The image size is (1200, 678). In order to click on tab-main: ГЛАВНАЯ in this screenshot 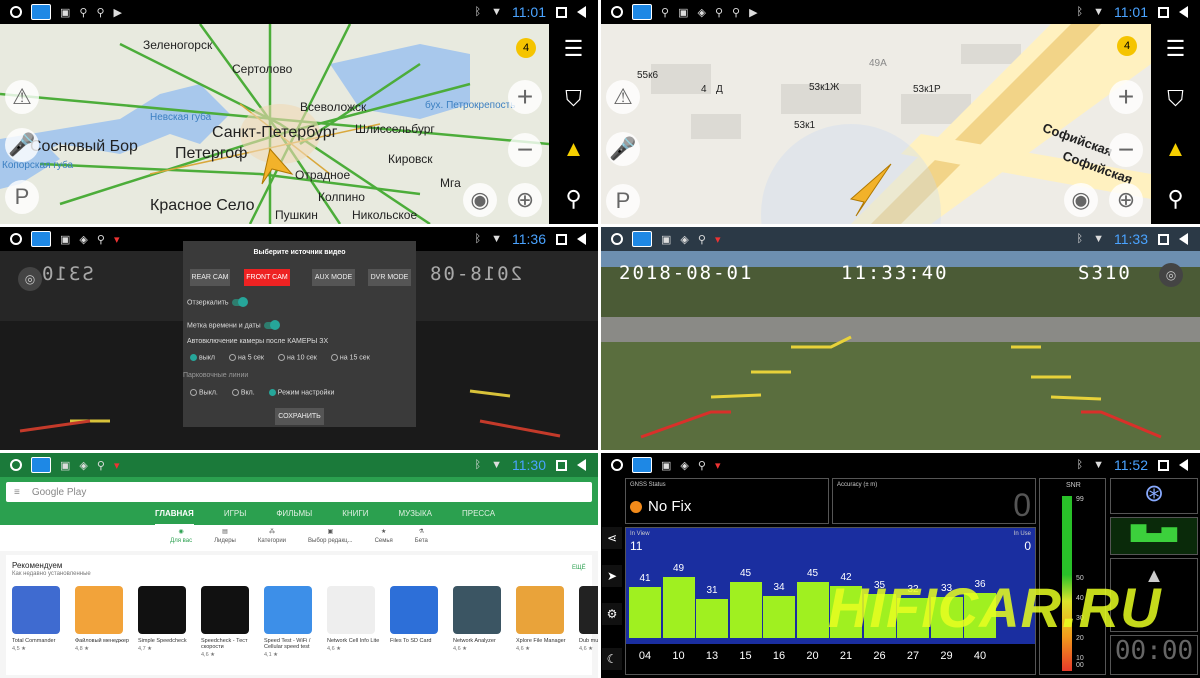, I will do `click(174, 517)`.